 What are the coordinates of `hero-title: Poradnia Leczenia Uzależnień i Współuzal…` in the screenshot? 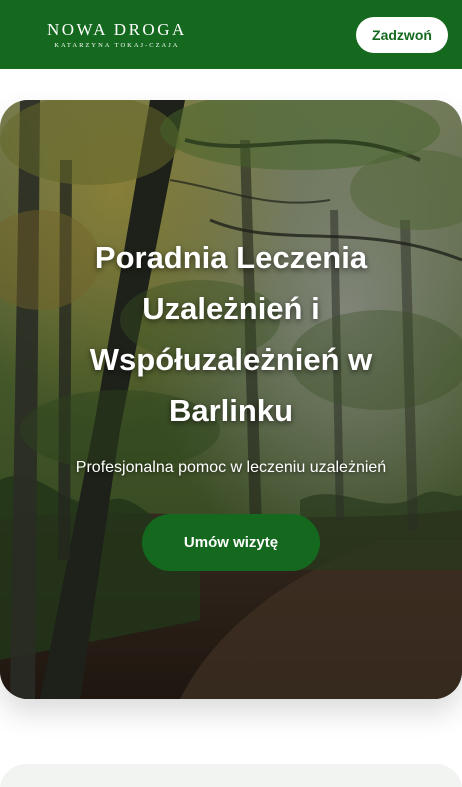 It's located at (231, 334).